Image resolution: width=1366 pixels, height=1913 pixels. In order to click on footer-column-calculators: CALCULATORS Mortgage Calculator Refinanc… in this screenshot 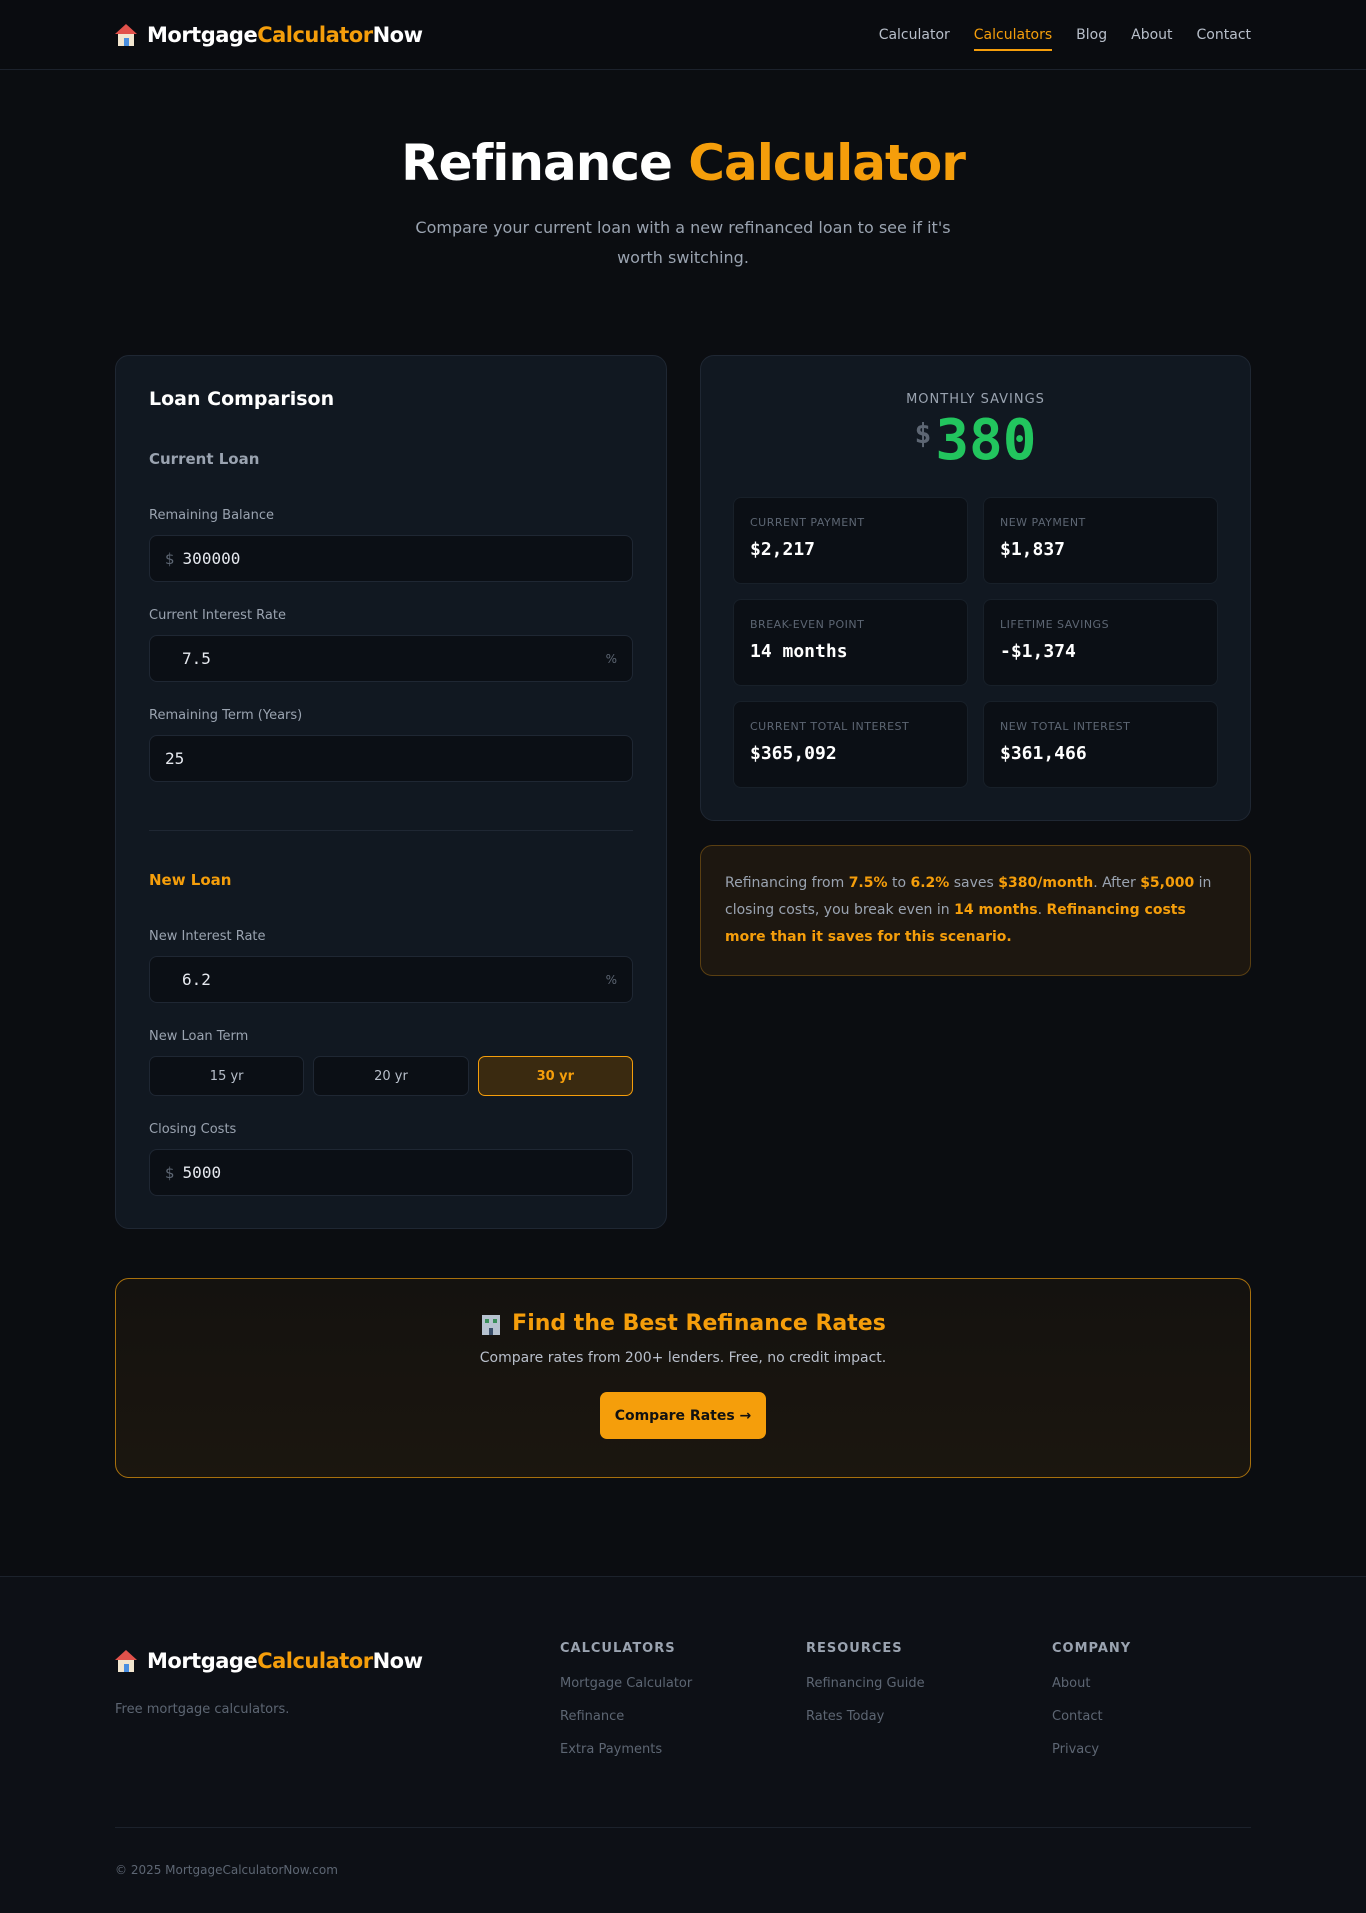, I will do `click(626, 1699)`.